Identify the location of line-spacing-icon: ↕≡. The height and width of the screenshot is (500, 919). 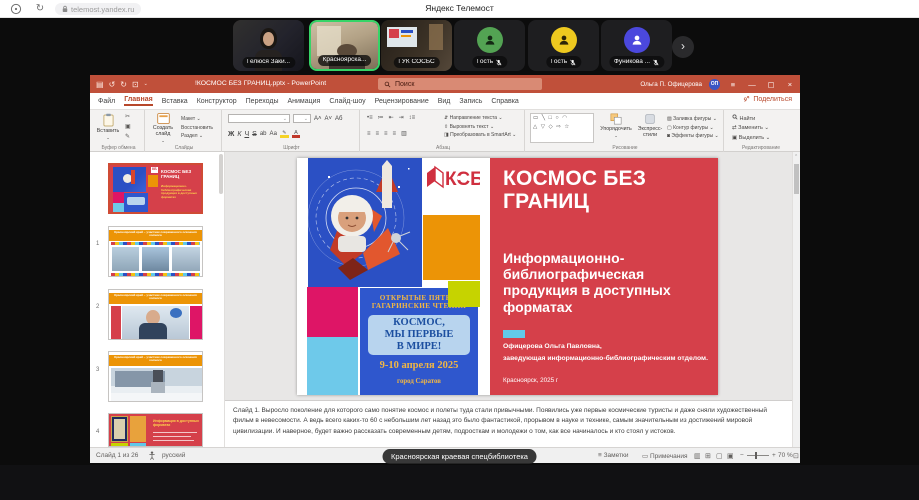
(412, 118).